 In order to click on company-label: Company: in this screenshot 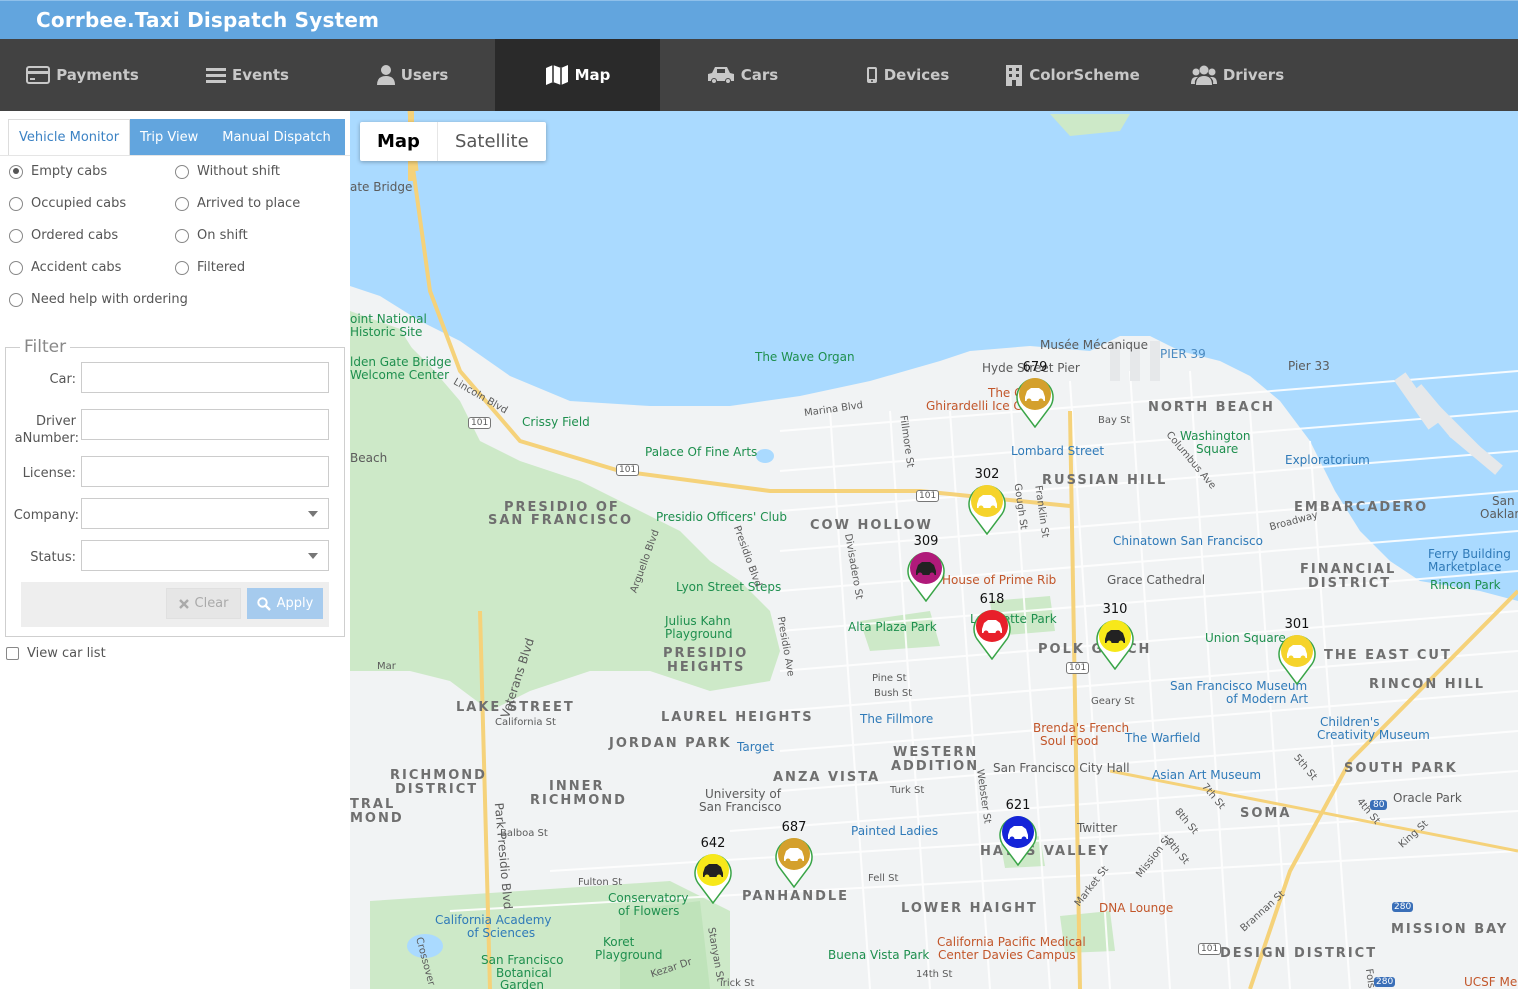, I will do `click(46, 515)`.